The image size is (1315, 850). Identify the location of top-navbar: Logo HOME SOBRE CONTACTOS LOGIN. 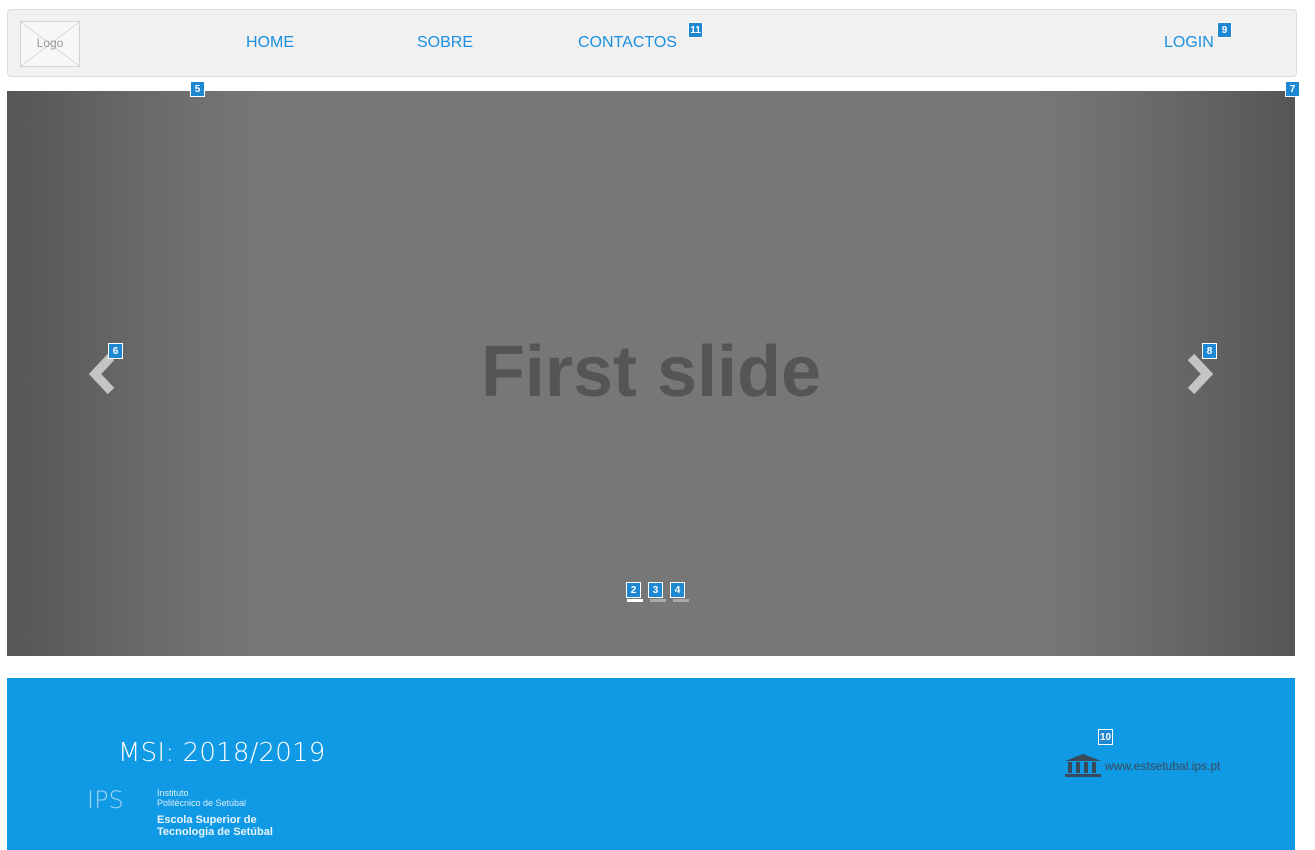
(652, 43).